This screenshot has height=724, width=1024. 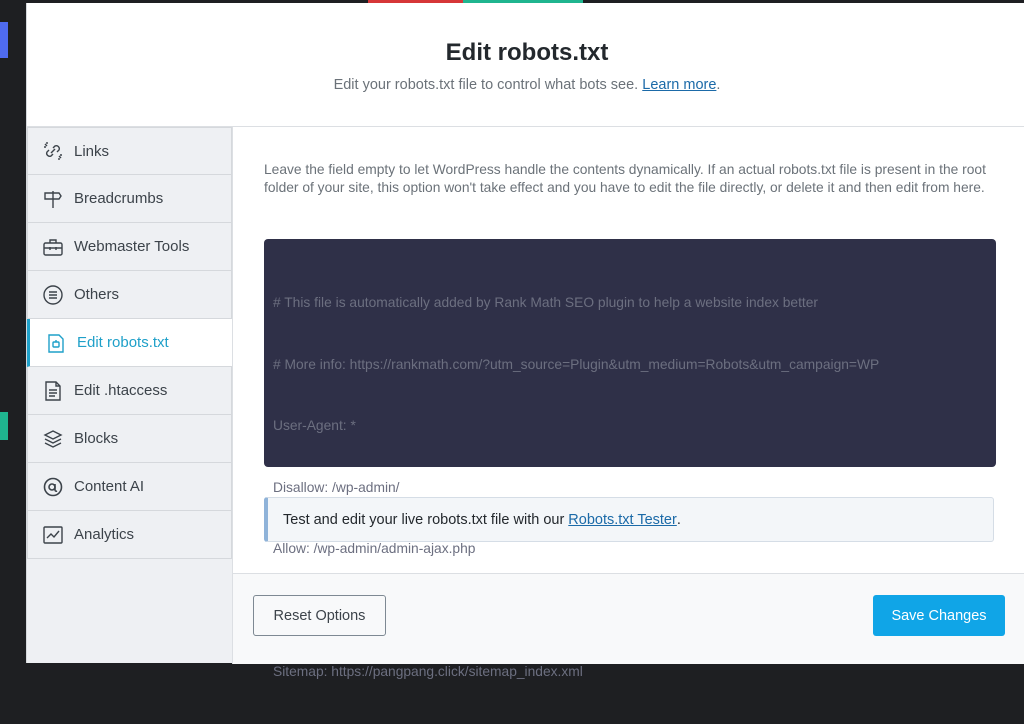 What do you see at coordinates (718, 85) in the screenshot?
I see `subtitle-period: .` at bounding box center [718, 85].